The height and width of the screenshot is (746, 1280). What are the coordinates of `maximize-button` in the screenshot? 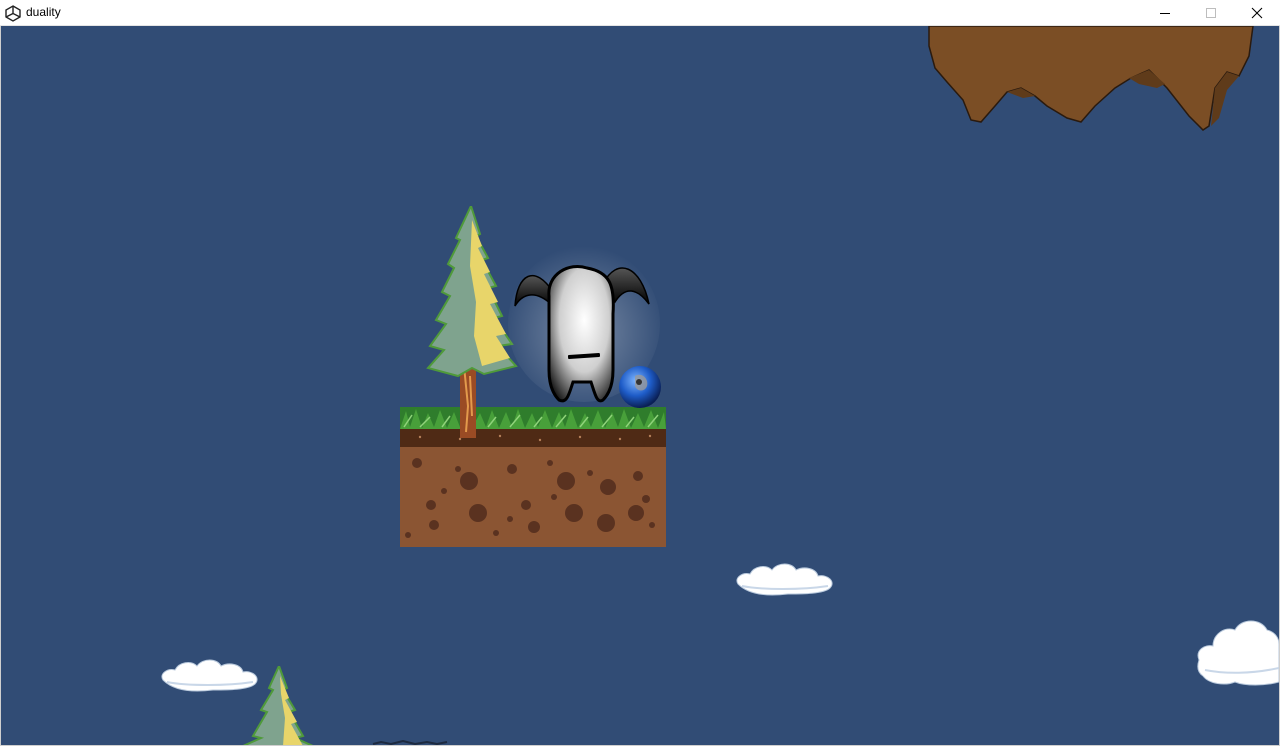 It's located at (1211, 13).